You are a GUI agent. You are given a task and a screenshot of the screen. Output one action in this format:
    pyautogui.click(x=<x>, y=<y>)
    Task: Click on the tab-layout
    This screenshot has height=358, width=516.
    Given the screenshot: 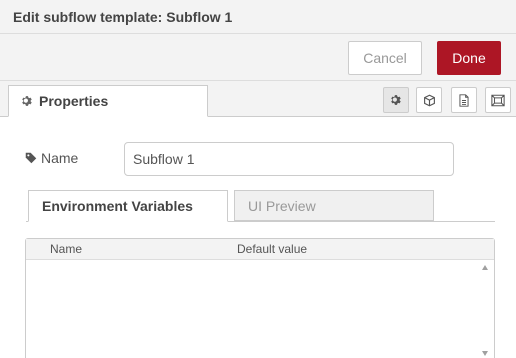 What is the action you would take?
    pyautogui.click(x=498, y=100)
    